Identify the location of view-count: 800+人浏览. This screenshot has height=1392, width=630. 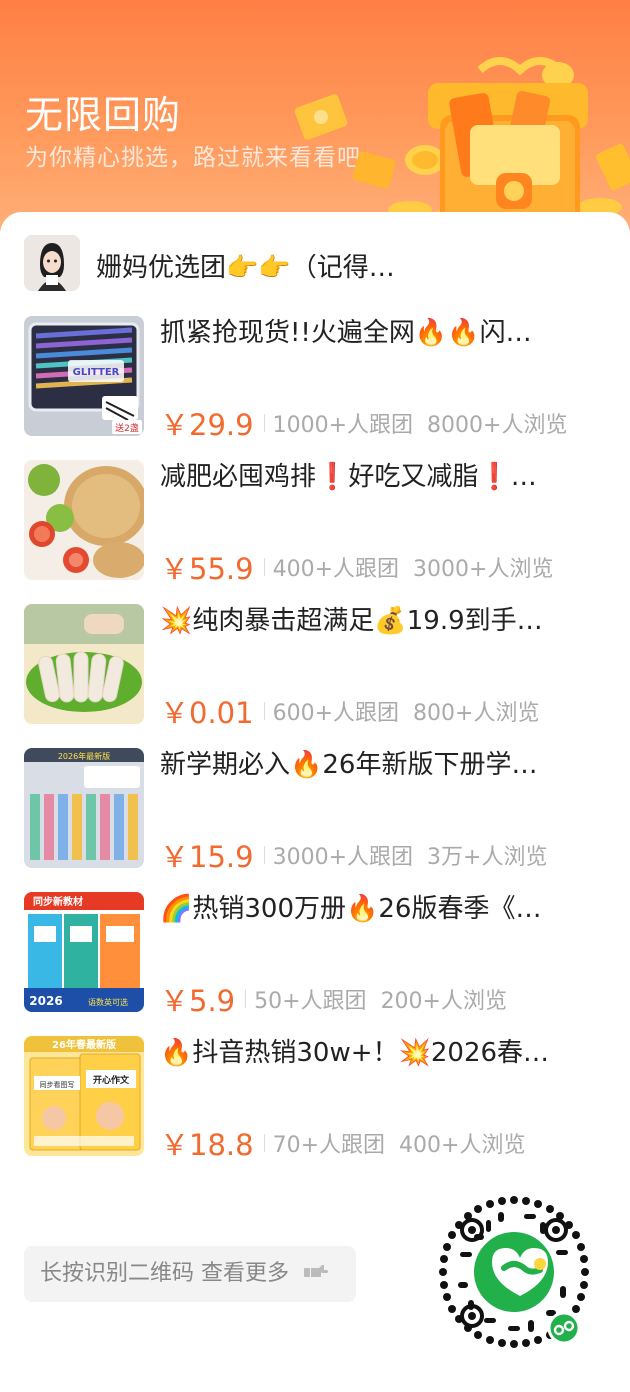
(476, 713).